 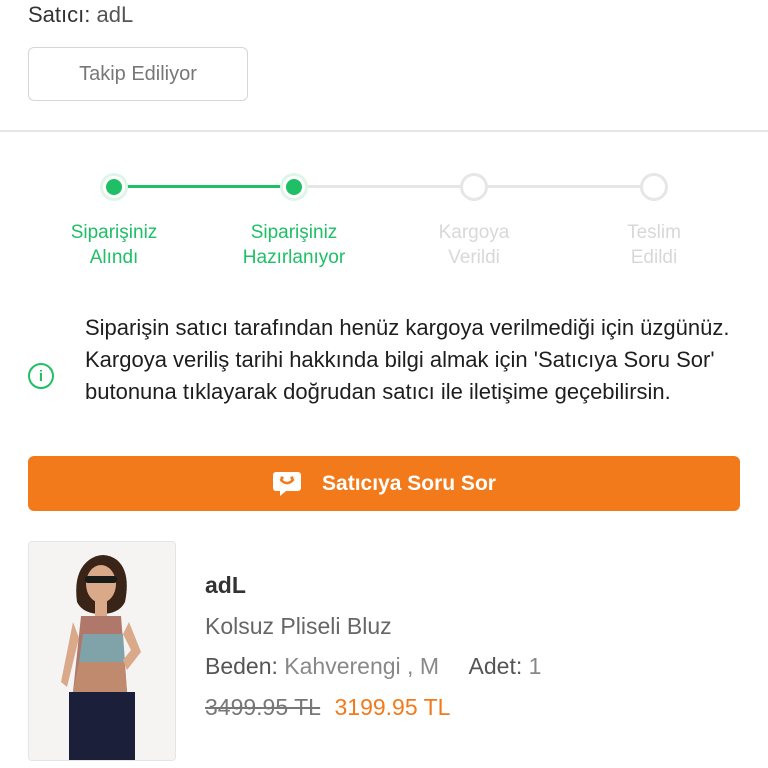 I want to click on divider, so click(x=384, y=131).